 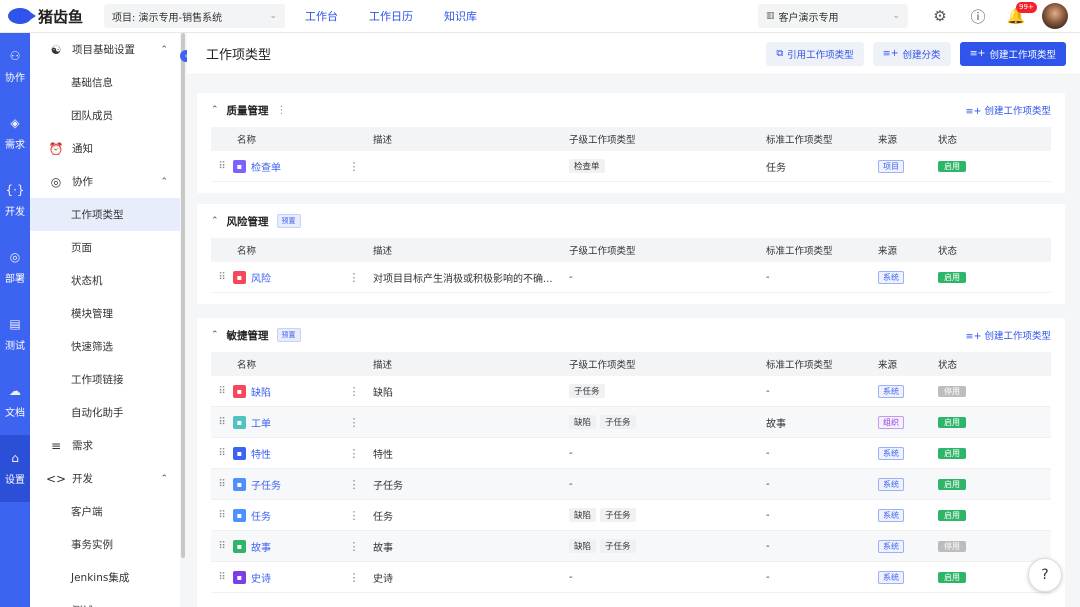 What do you see at coordinates (105, 115) in the screenshot?
I see `sidebar-item-team: 团队成员` at bounding box center [105, 115].